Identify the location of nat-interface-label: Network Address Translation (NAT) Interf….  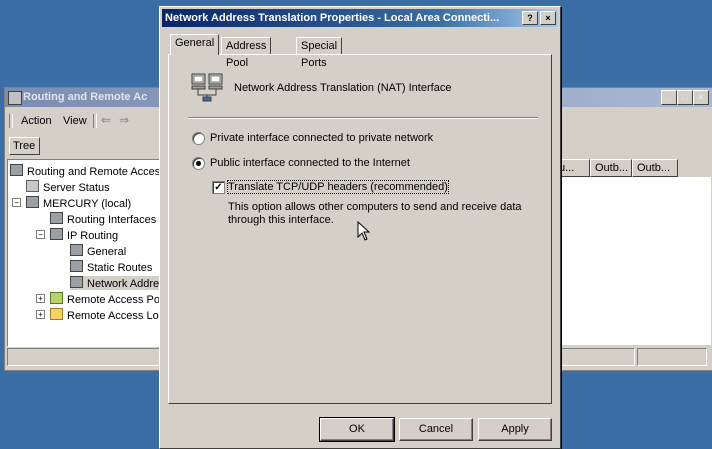
(343, 88).